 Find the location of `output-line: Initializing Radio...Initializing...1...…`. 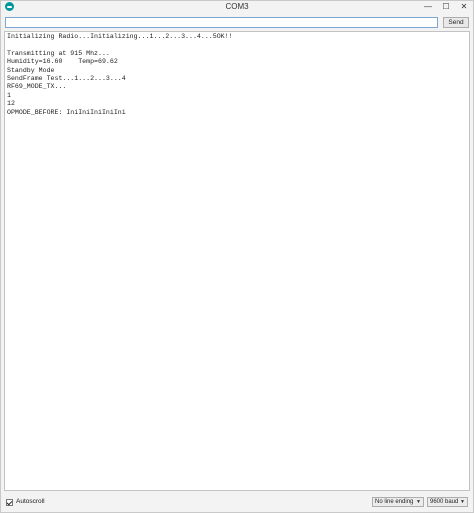

output-line: Initializing Radio...Initializing...1...… is located at coordinates (120, 36).